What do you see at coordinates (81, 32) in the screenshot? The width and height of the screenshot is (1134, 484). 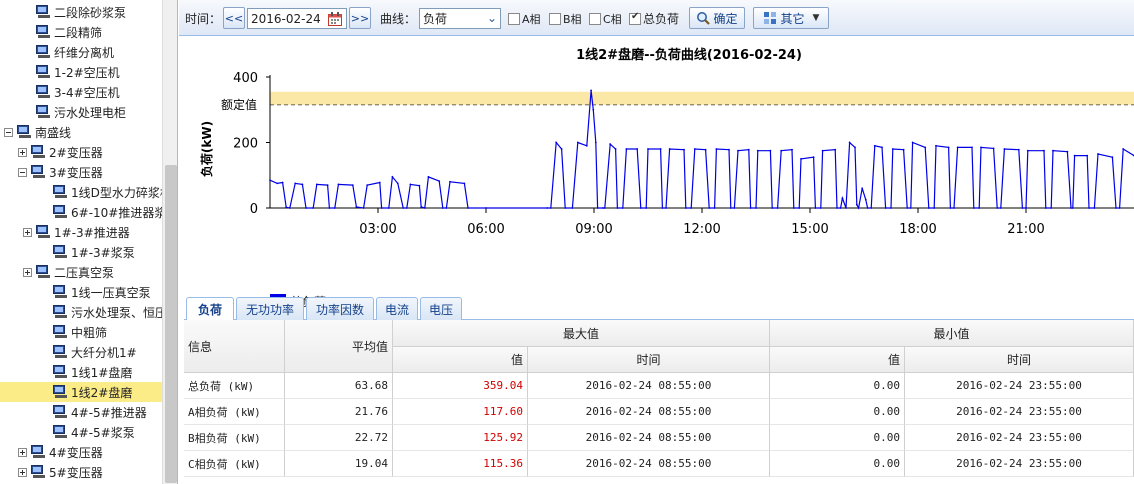 I see `tree-item: 二段精筛` at bounding box center [81, 32].